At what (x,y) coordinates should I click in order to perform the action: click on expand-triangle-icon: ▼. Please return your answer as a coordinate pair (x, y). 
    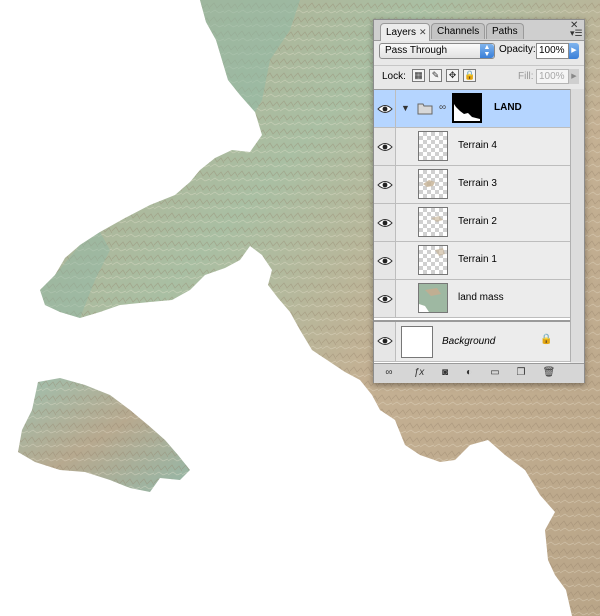
    Looking at the image, I should click on (405, 108).